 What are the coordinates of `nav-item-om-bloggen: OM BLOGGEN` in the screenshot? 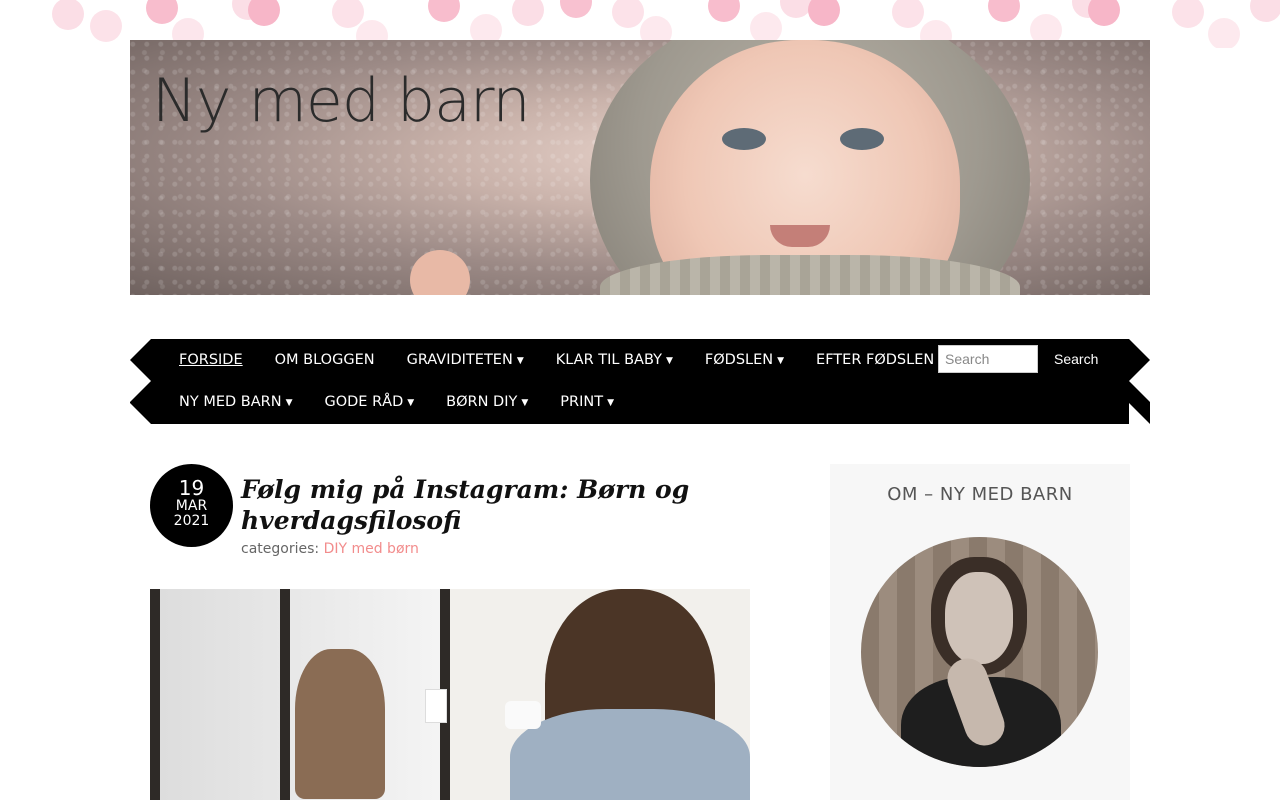 It's located at (325, 360).